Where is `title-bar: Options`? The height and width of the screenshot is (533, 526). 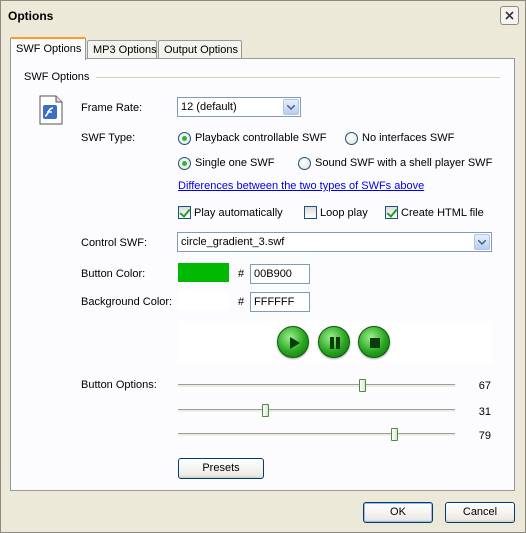
title-bar: Options is located at coordinates (263, 16).